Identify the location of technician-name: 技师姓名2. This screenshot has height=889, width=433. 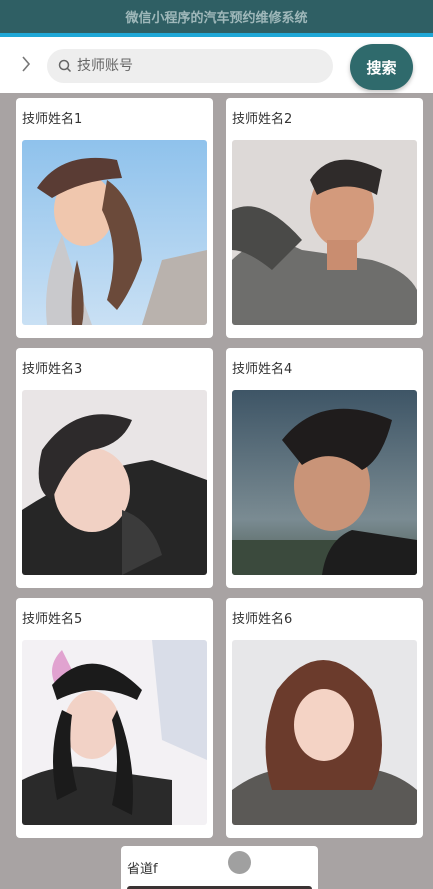
(262, 119).